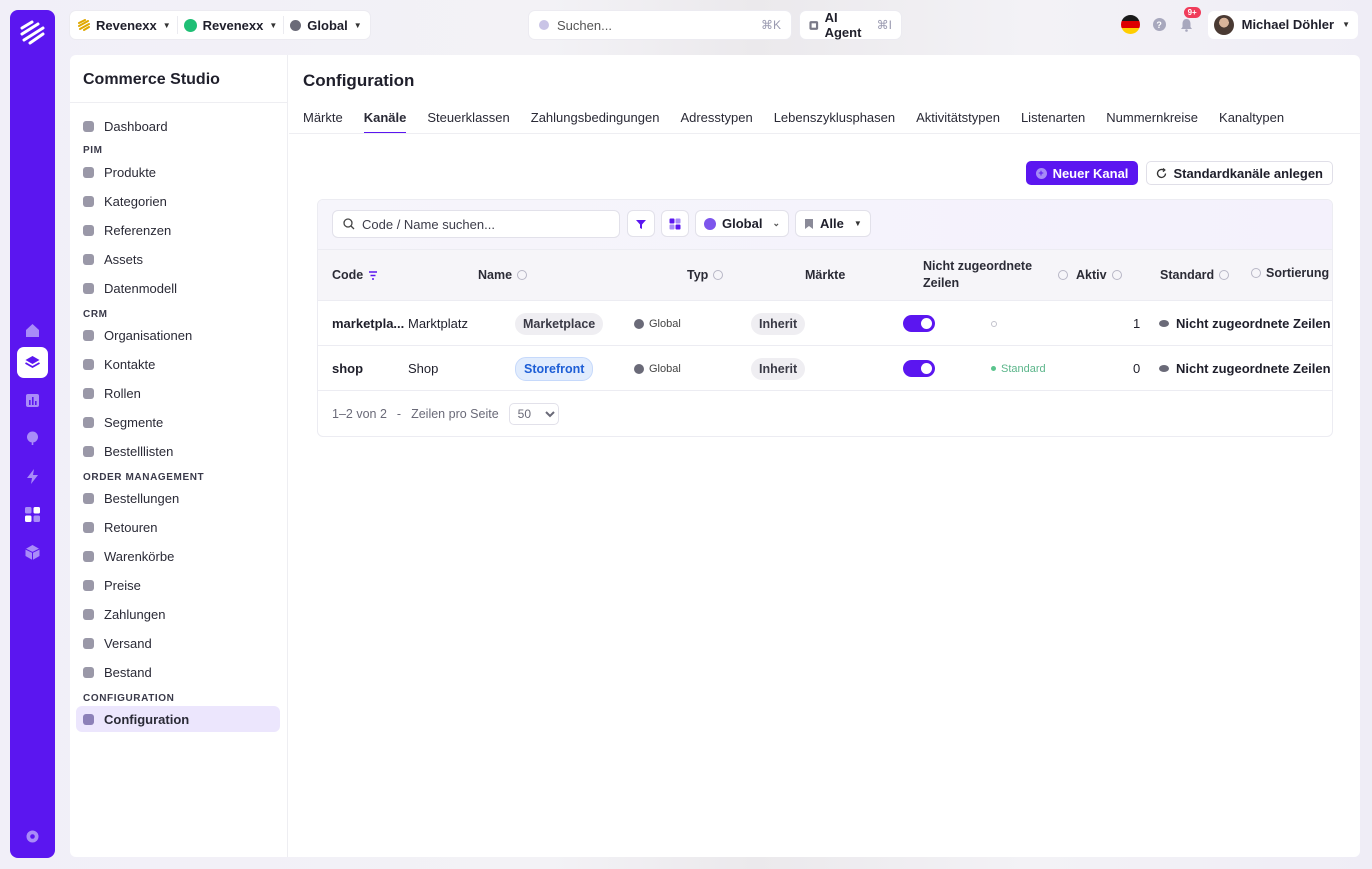  What do you see at coordinates (178, 556) in the screenshot?
I see `sidebar-item-warenkoerbe: Warenkörbe` at bounding box center [178, 556].